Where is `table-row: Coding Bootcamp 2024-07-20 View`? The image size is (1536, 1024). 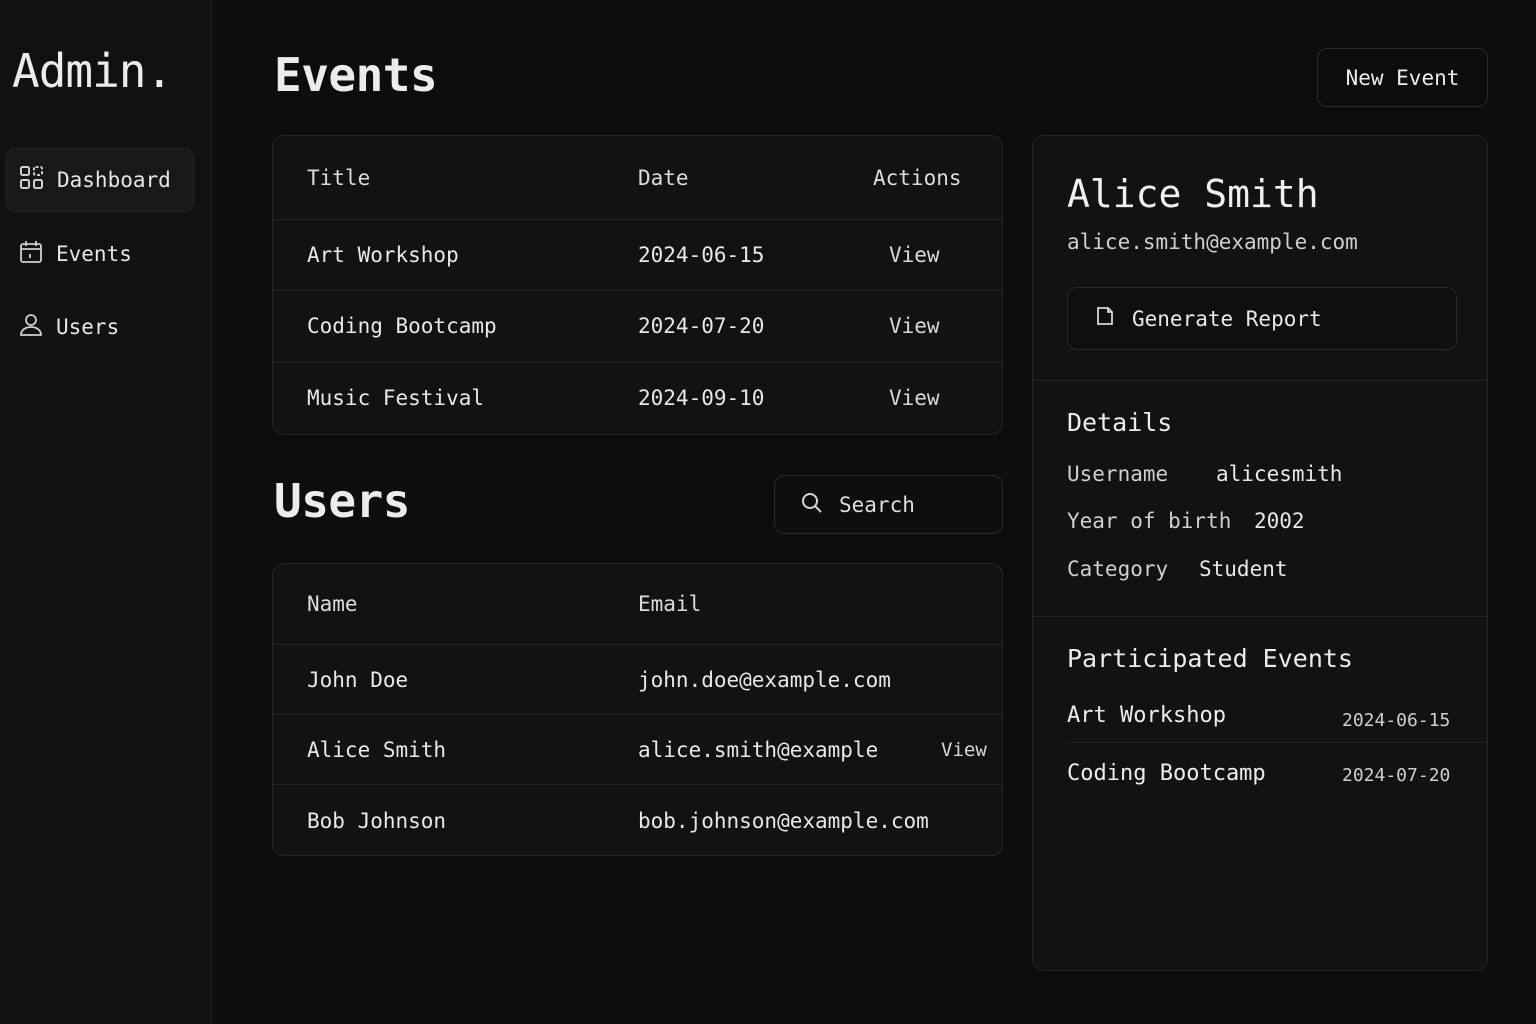 table-row: Coding Bootcamp 2024-07-20 View is located at coordinates (637, 325).